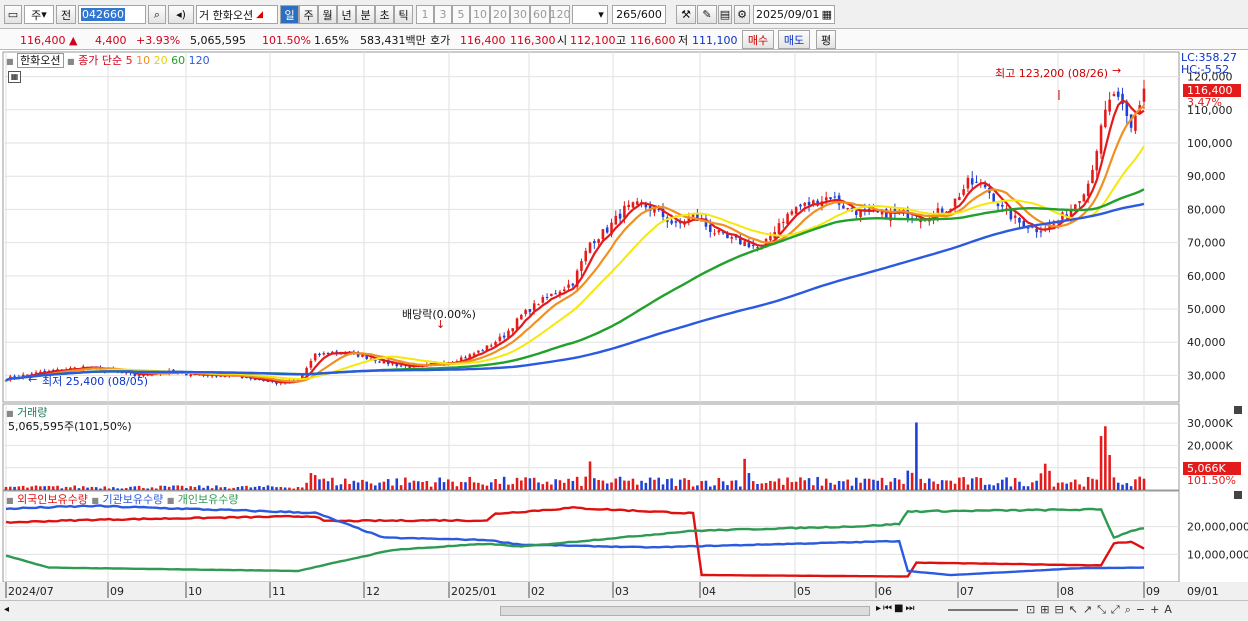 This screenshot has height=621, width=1248. What do you see at coordinates (1206, 309) in the screenshot?
I see `price-tick: 50,000` at bounding box center [1206, 309].